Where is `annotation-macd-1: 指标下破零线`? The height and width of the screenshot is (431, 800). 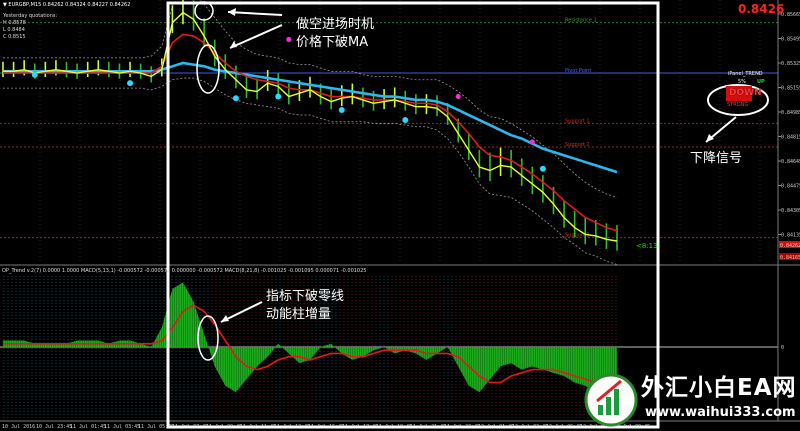 annotation-macd-1: 指标下破零线 is located at coordinates (305, 296).